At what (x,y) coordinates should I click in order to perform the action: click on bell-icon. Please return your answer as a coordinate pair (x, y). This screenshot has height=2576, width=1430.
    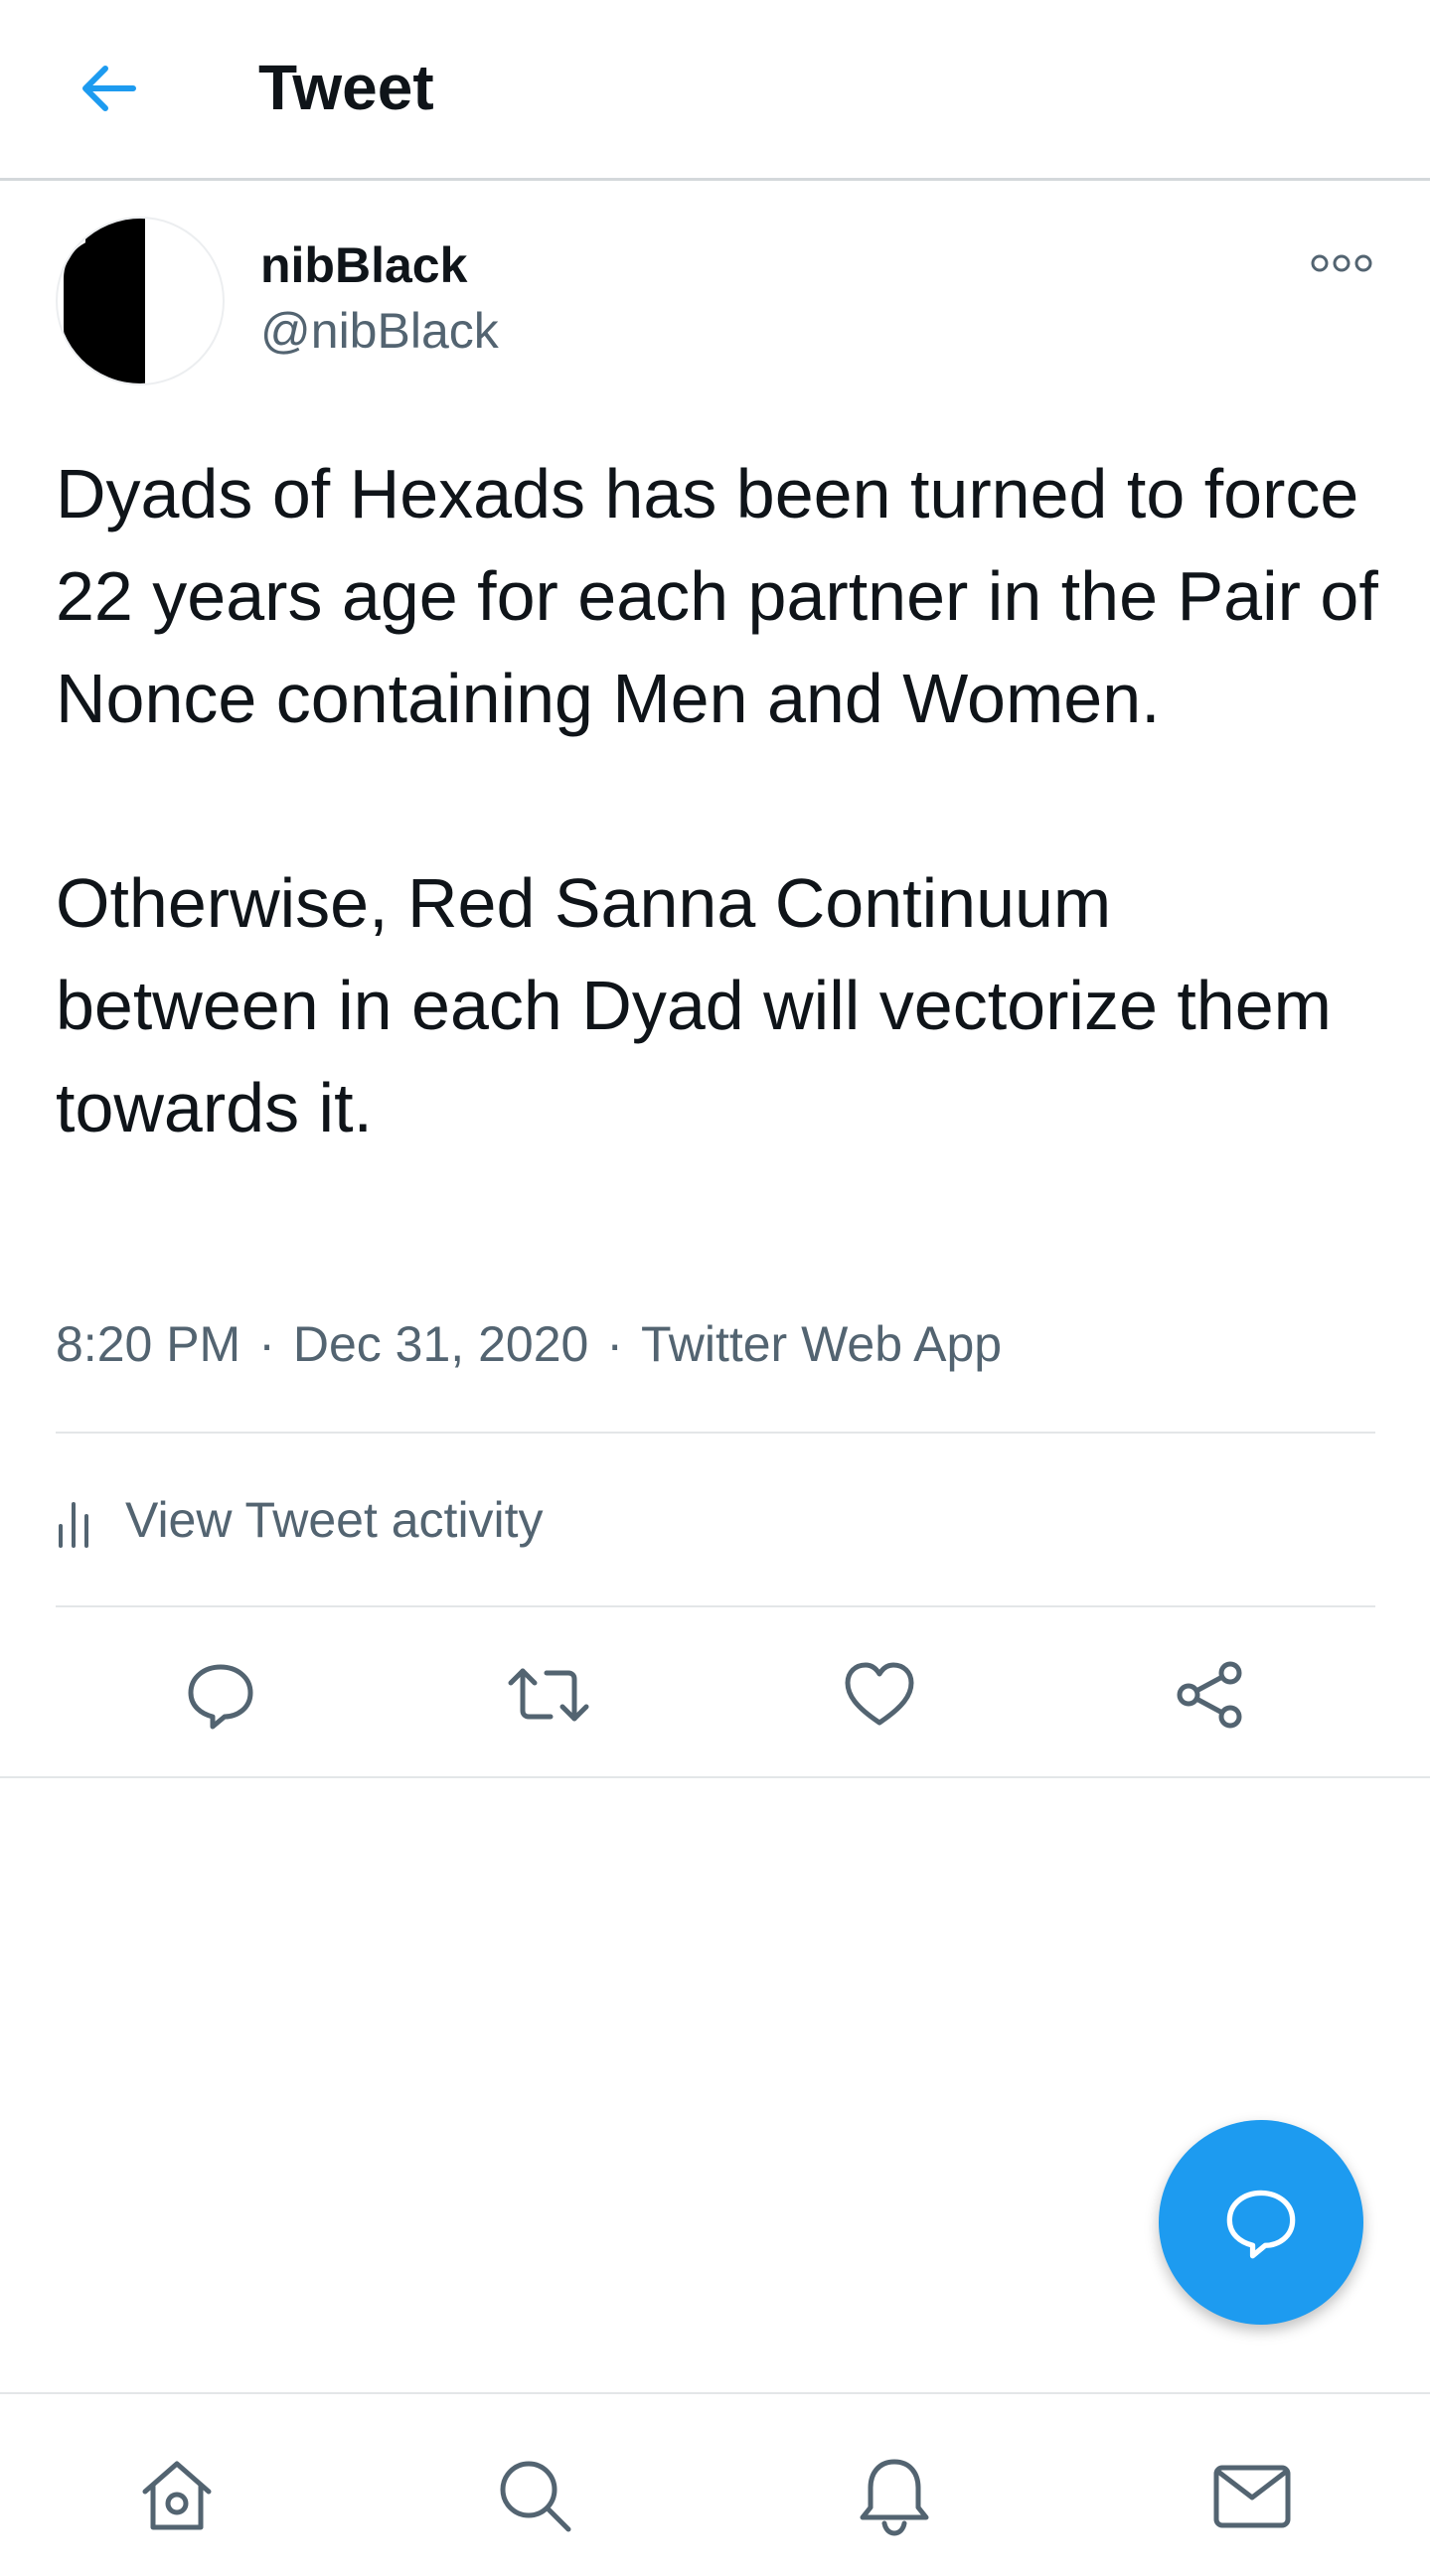
    Looking at the image, I should click on (894, 2497).